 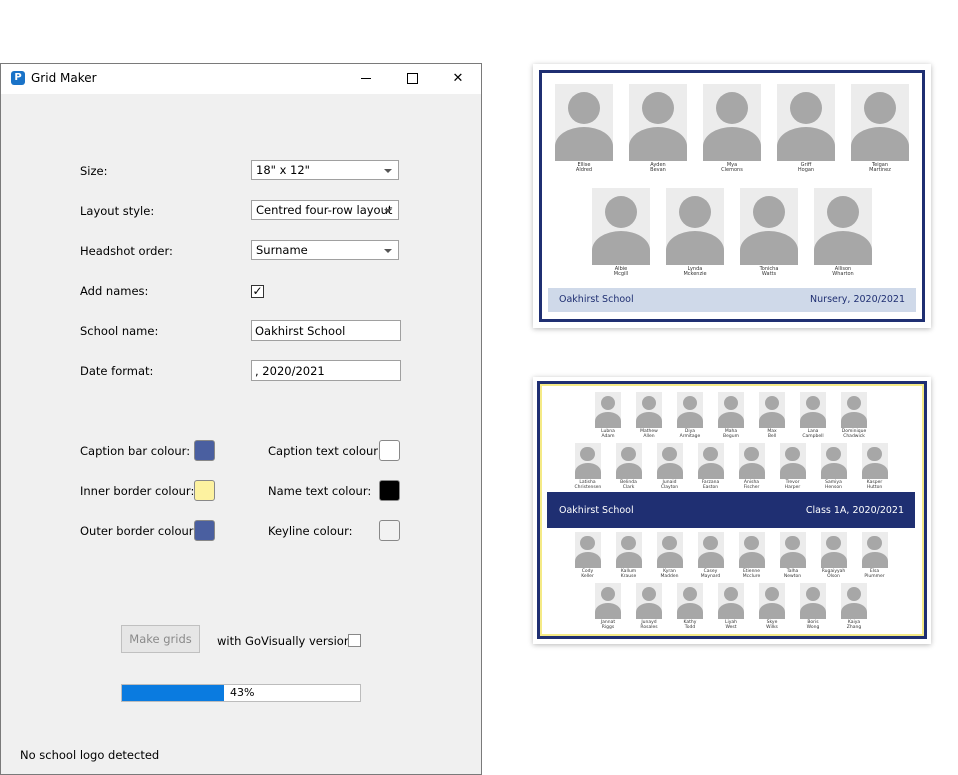 I want to click on headshot: Kaiya Zhang, so click(x=854, y=606).